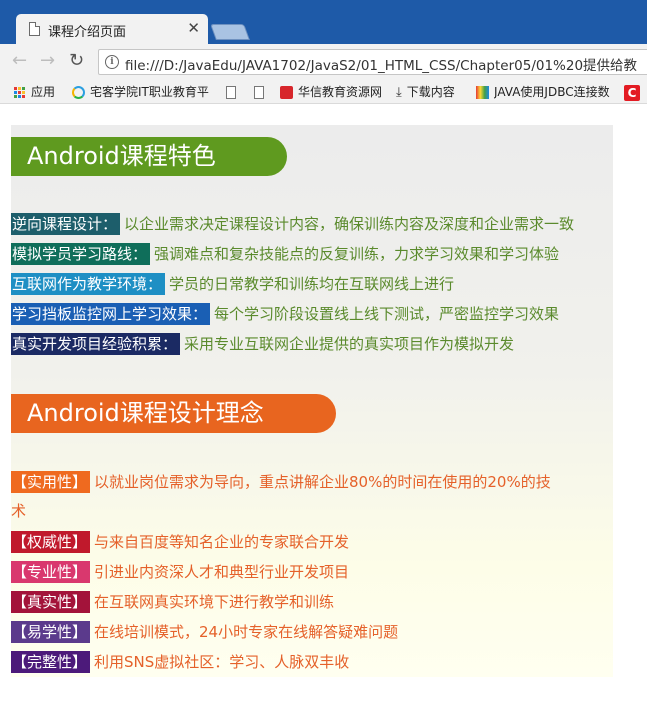 The width and height of the screenshot is (647, 702). I want to click on forward-arrow-icon: →, so click(47, 61).